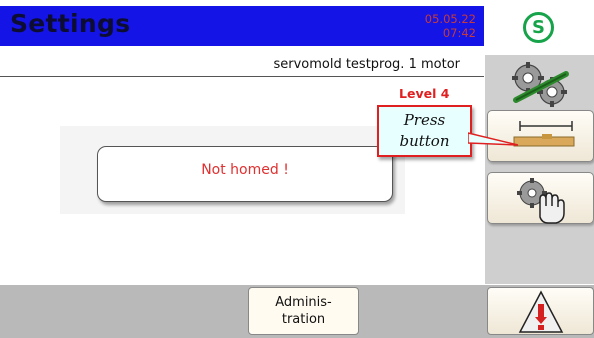 This screenshot has height=338, width=594. Describe the element at coordinates (366, 64) in the screenshot. I see `program-name: servomold testprog. 1 motor` at that location.